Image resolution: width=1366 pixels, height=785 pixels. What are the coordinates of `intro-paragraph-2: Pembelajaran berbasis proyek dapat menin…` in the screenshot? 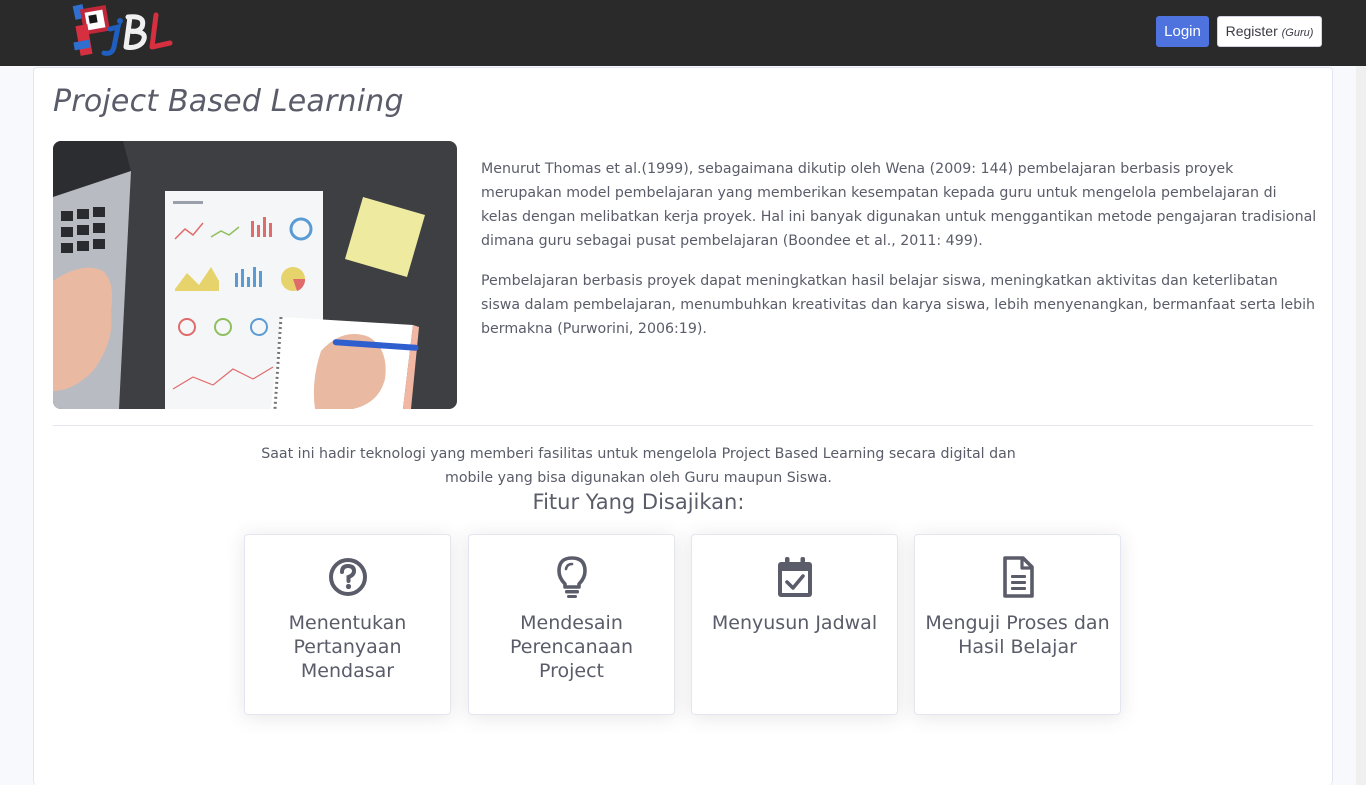 It's located at (898, 305).